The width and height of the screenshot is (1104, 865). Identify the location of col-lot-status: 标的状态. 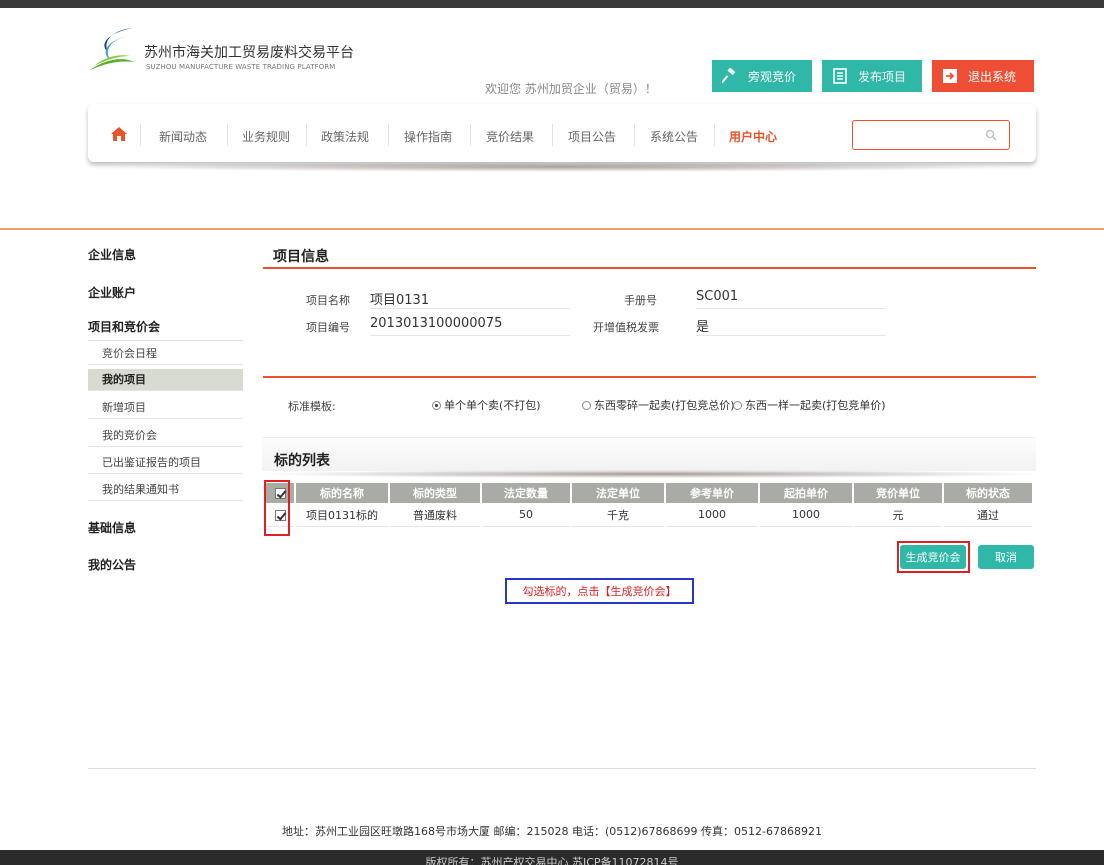
(988, 493).